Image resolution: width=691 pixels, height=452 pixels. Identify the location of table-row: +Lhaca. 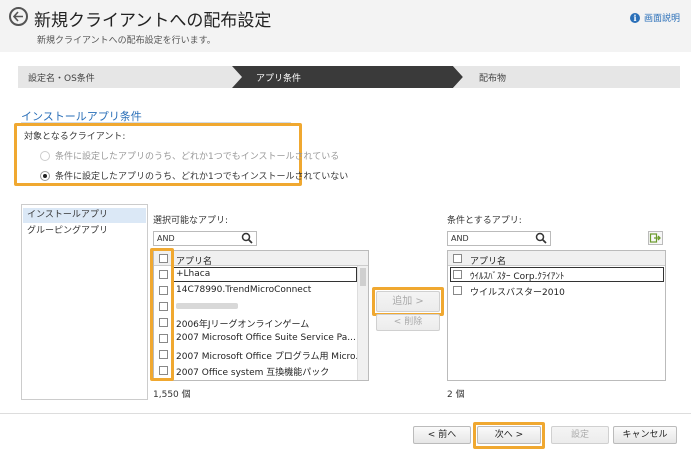
(193, 274).